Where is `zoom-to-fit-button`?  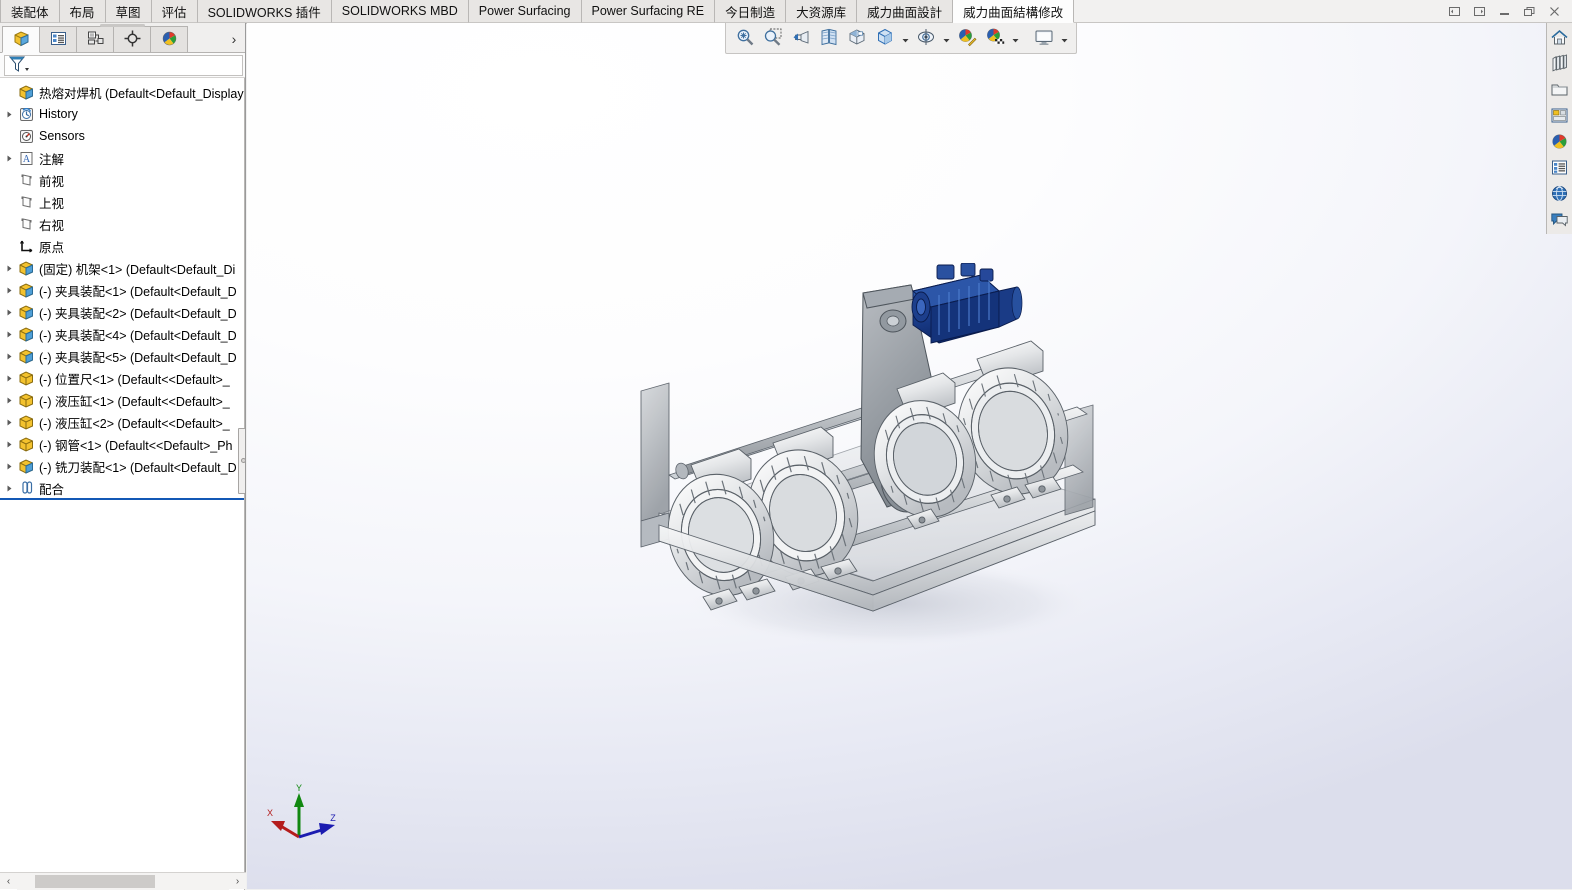
zoom-to-fit-button is located at coordinates (745, 38).